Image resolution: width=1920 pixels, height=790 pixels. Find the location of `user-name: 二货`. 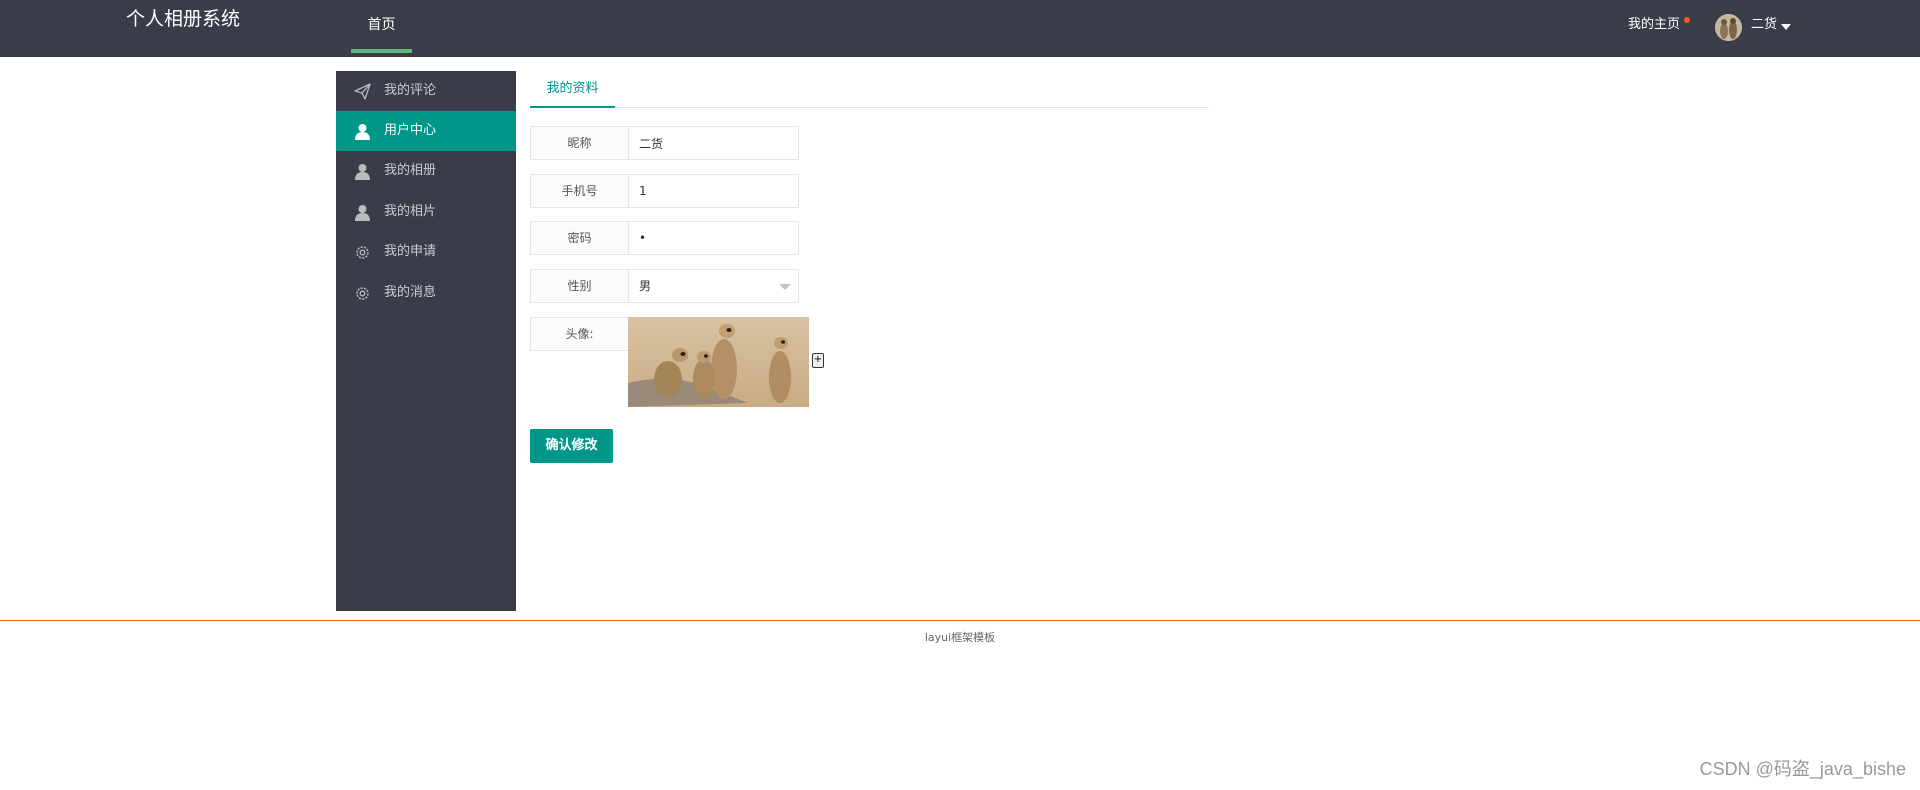

user-name: 二货 is located at coordinates (1764, 25).